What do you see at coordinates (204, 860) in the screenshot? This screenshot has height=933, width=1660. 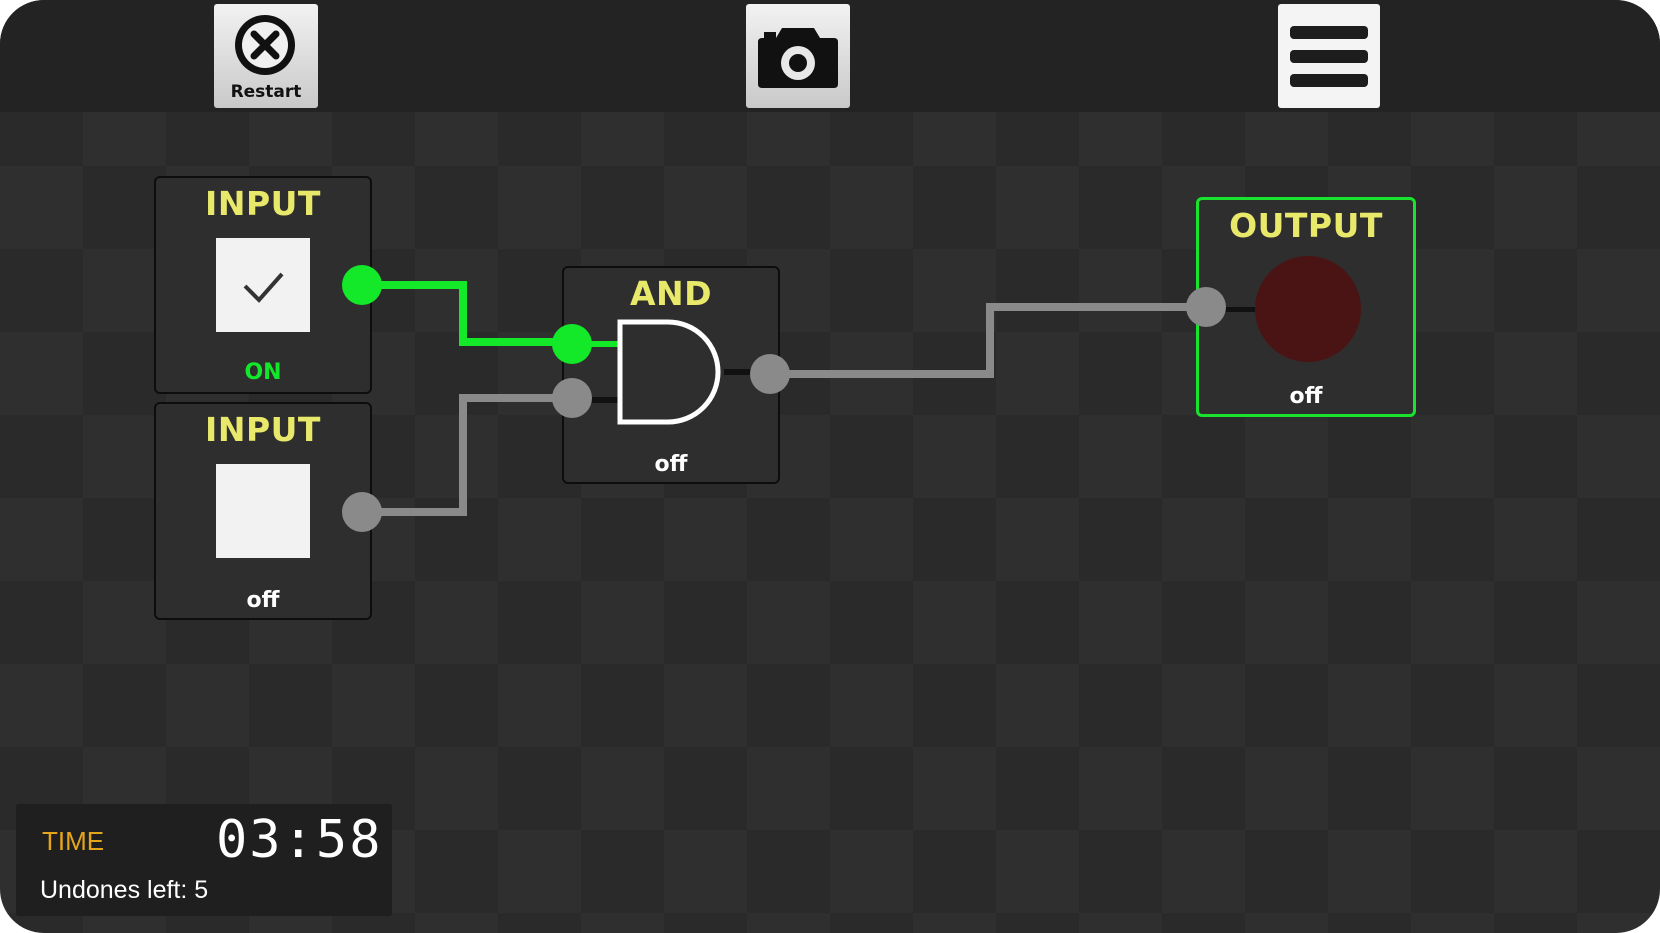 I see `timer-panel: TIME 03:58 Undones left: 5` at bounding box center [204, 860].